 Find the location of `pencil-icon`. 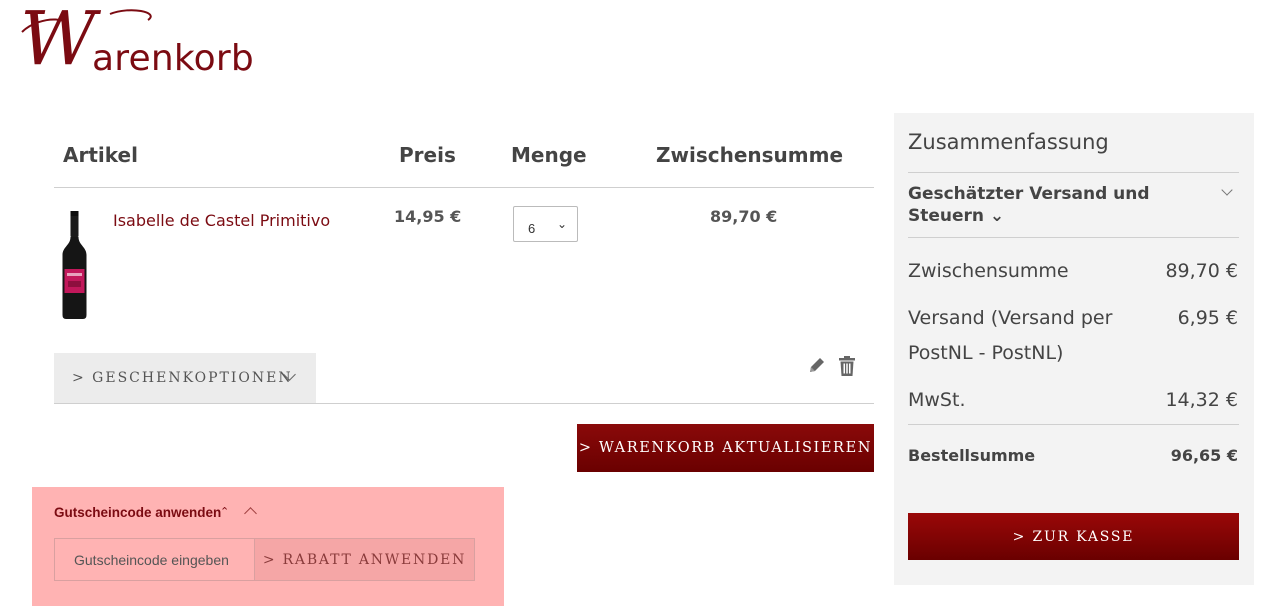

pencil-icon is located at coordinates (817, 365).